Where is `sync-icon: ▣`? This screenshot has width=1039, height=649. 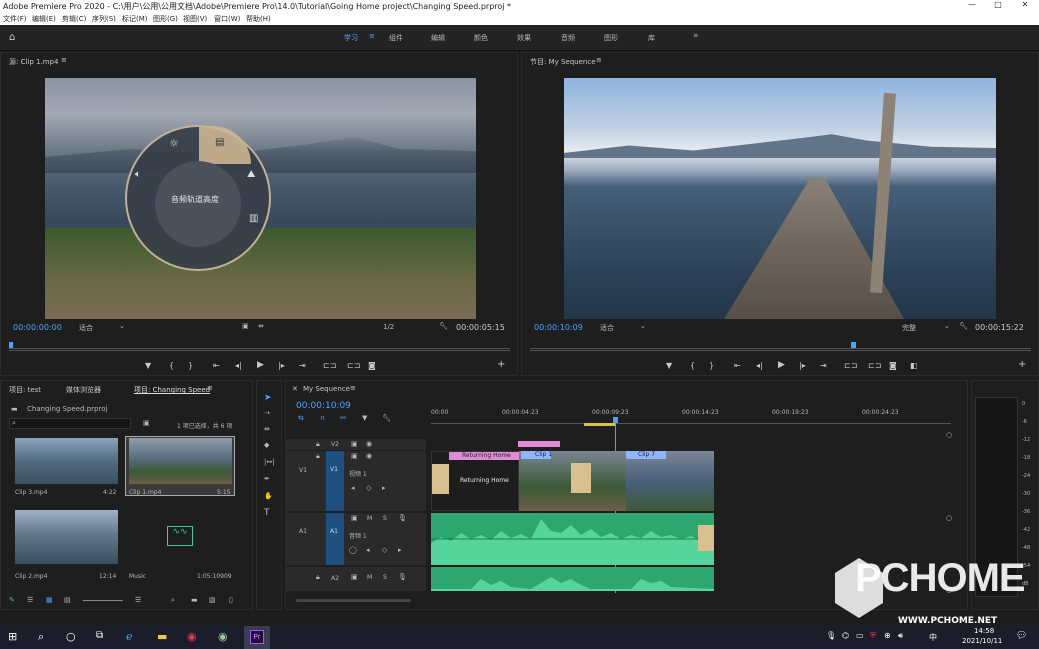
sync-icon: ▣ is located at coordinates (354, 577).